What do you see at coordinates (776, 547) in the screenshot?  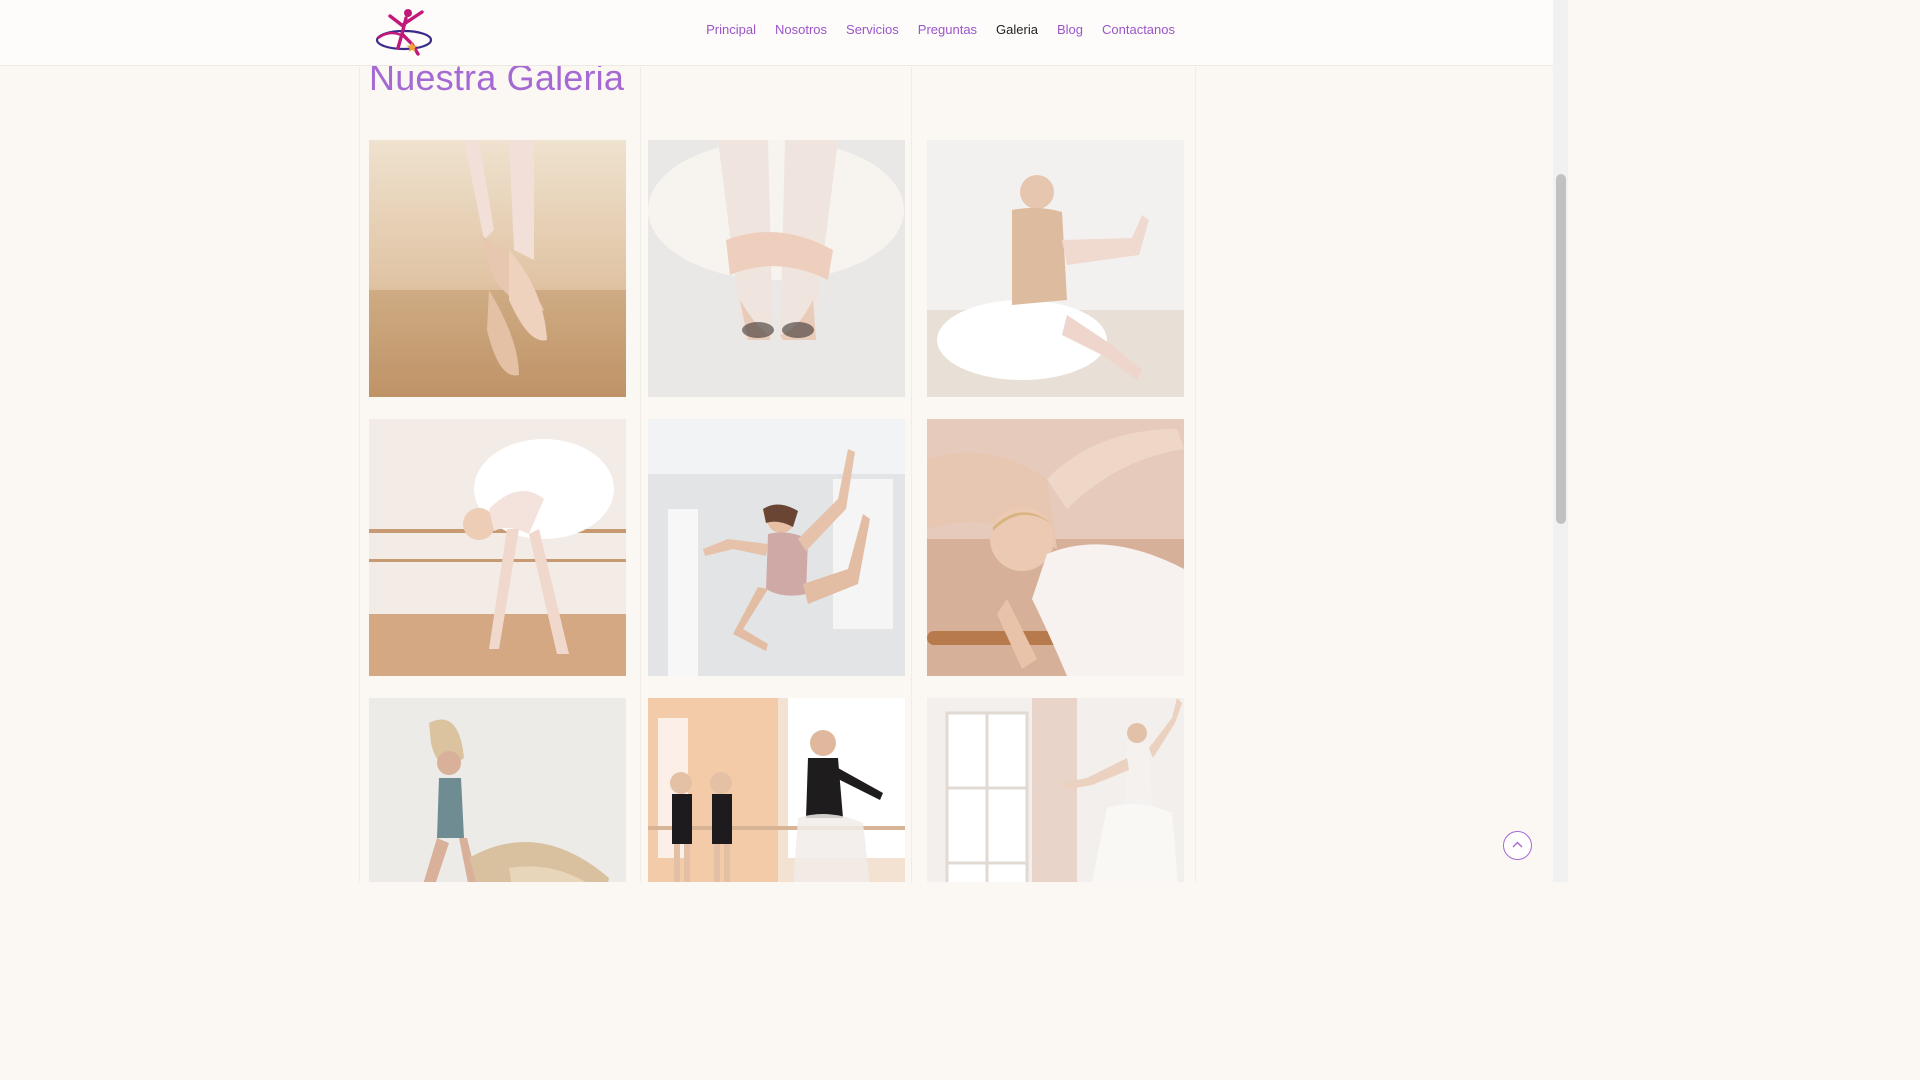 I see `dancer-jumping-photo` at bounding box center [776, 547].